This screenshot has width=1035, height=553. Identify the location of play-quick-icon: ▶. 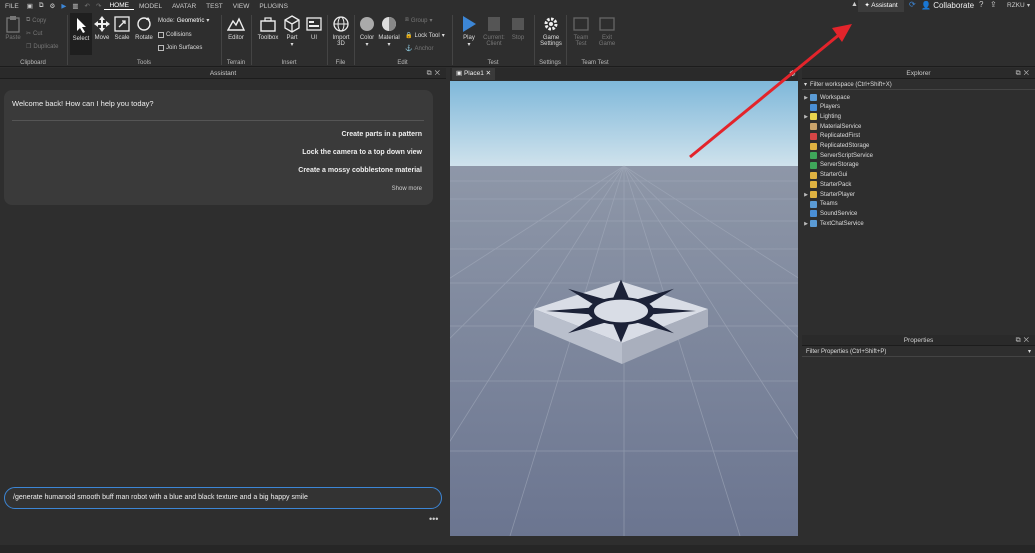
(63, 6).